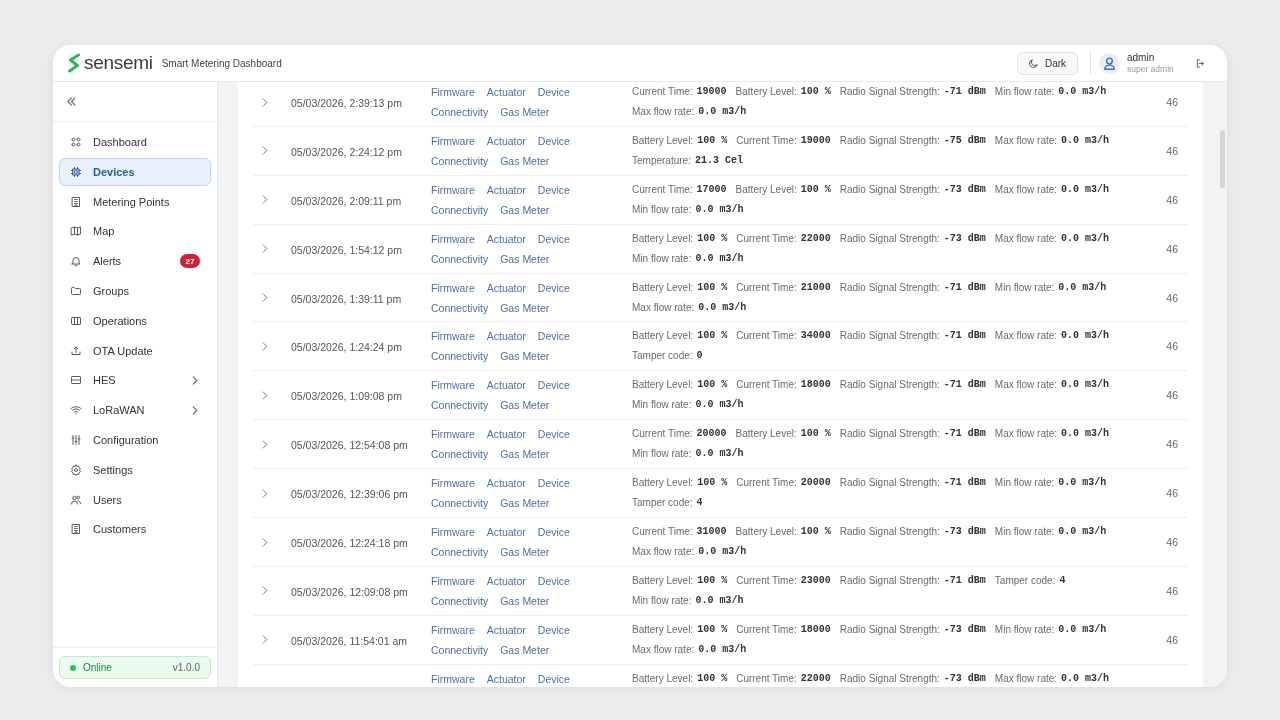  I want to click on wifi-icon, so click(76, 410).